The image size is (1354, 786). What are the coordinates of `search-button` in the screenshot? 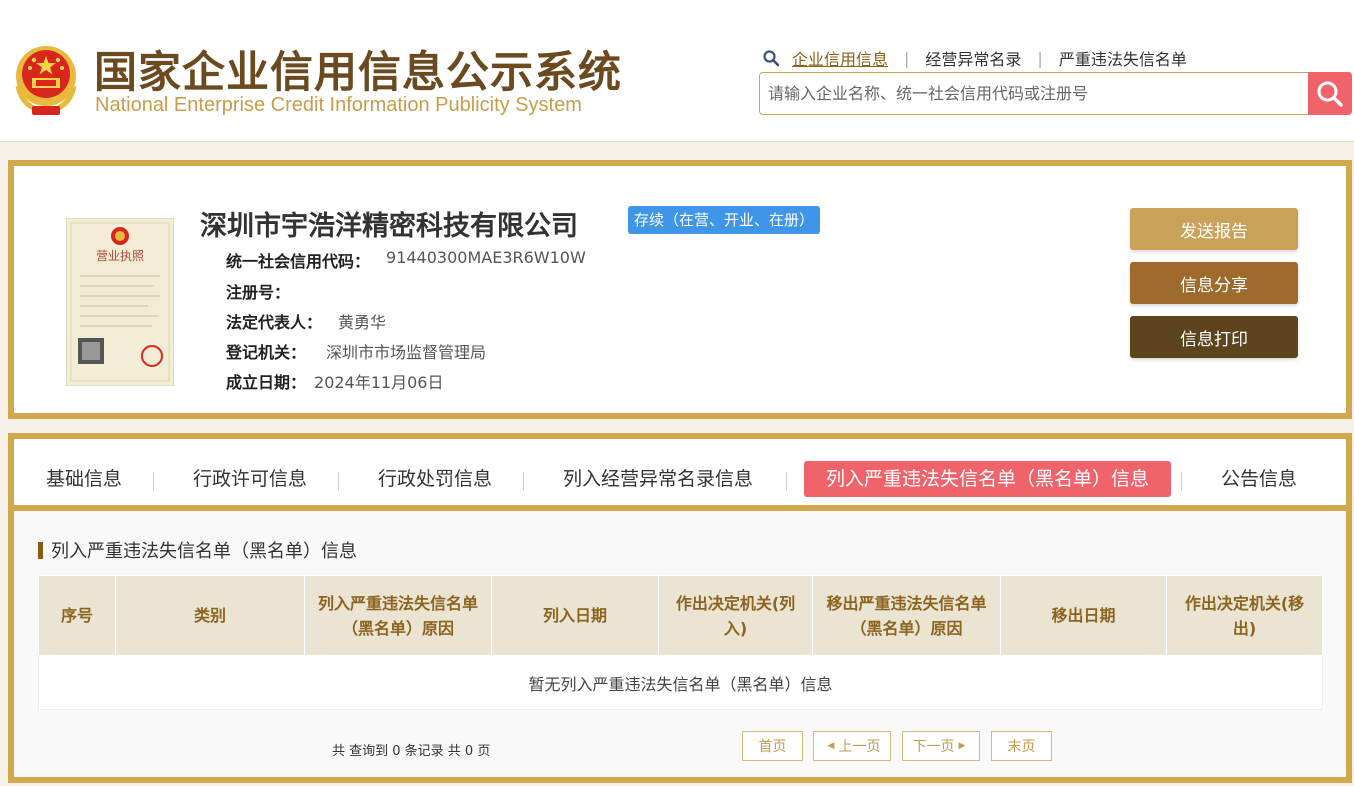 It's located at (1330, 93).